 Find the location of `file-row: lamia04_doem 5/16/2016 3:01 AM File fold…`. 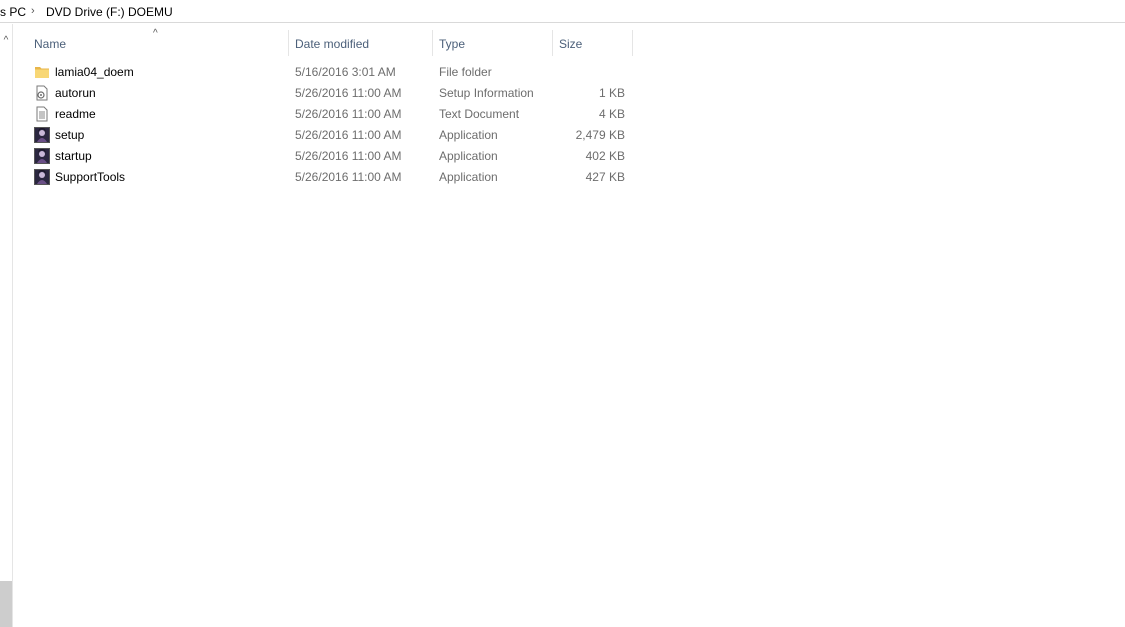

file-row: lamia04_doem 5/16/2016 3:01 AM File fold… is located at coordinates (331, 72).